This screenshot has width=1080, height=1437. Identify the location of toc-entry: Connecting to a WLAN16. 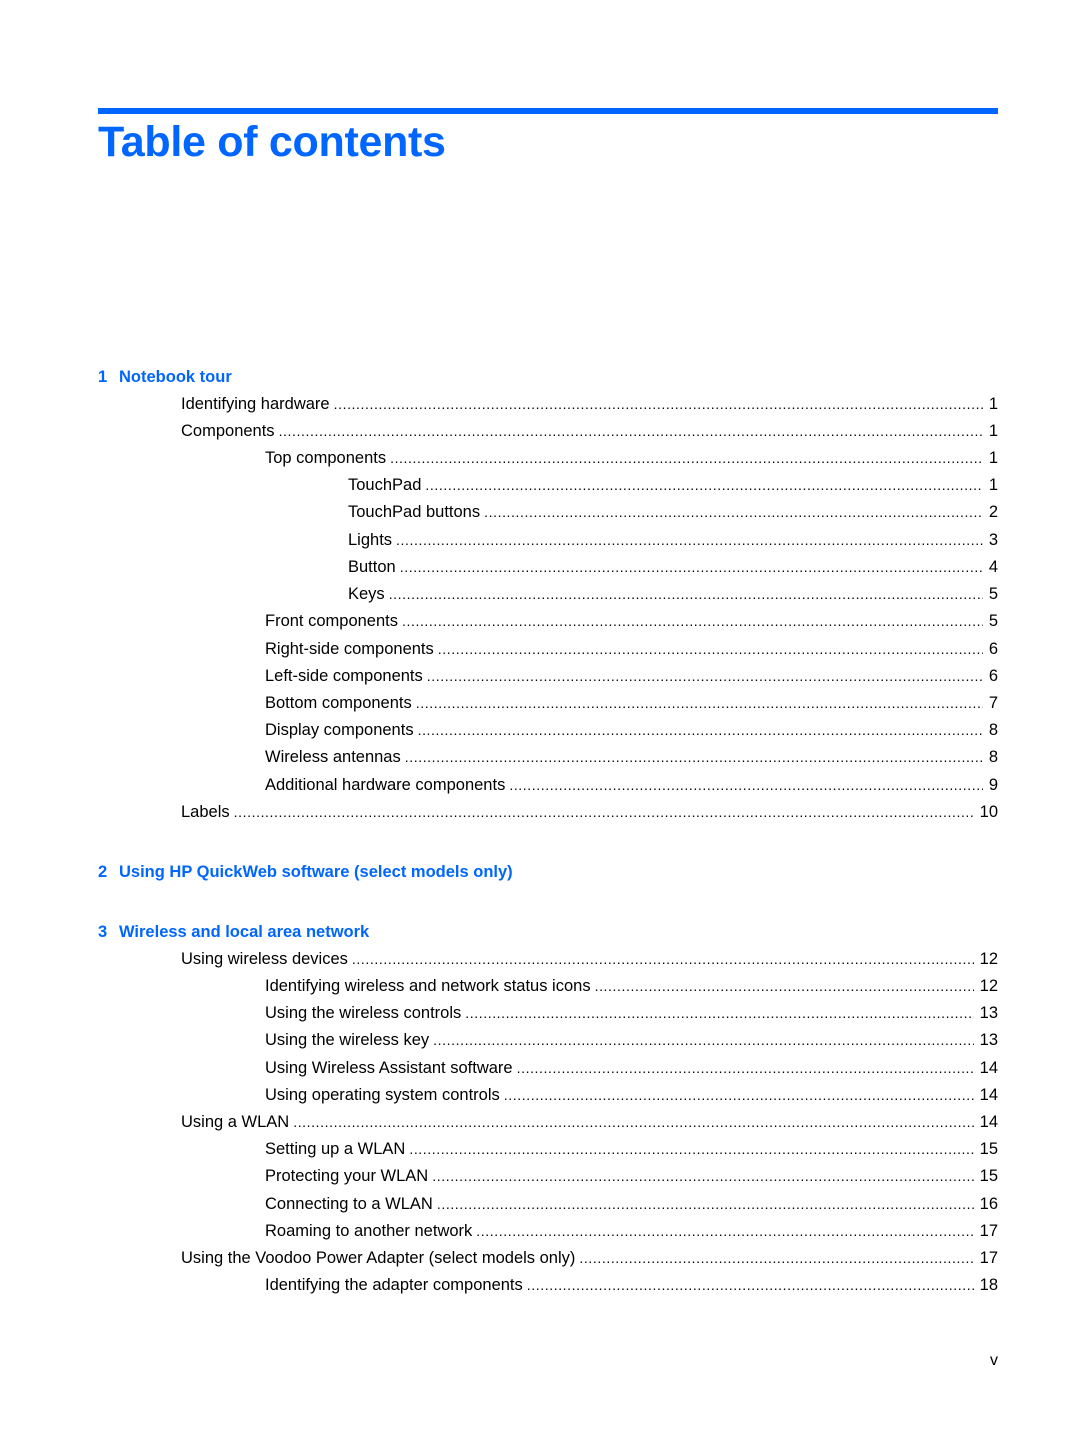
(631, 1204).